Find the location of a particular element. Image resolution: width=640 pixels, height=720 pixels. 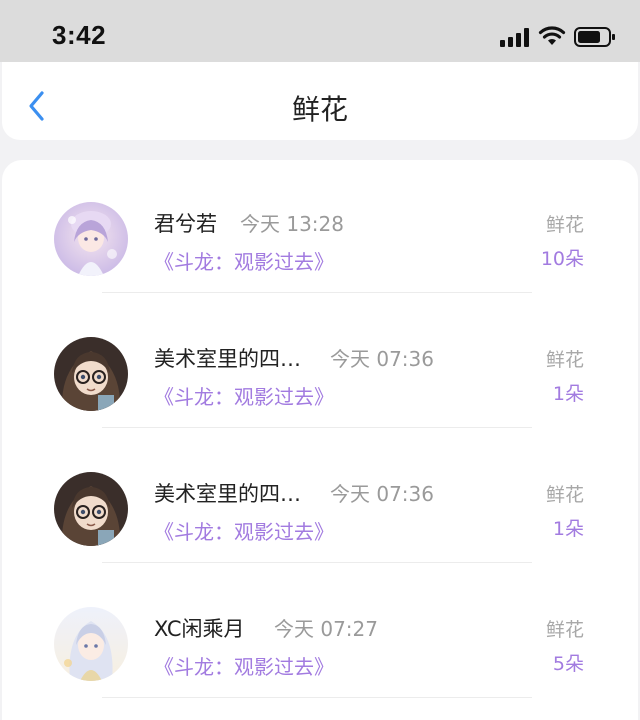

user-name: XC闲乘月 is located at coordinates (199, 628).